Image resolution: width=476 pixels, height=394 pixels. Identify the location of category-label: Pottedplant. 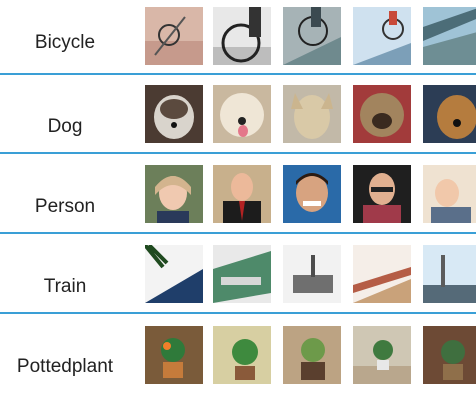
(65, 366).